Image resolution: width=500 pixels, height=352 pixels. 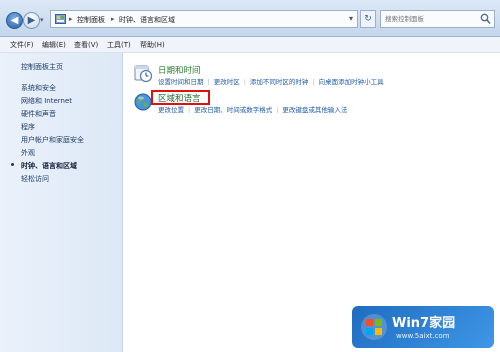 I want to click on refresh-button: ↻, so click(x=368, y=19).